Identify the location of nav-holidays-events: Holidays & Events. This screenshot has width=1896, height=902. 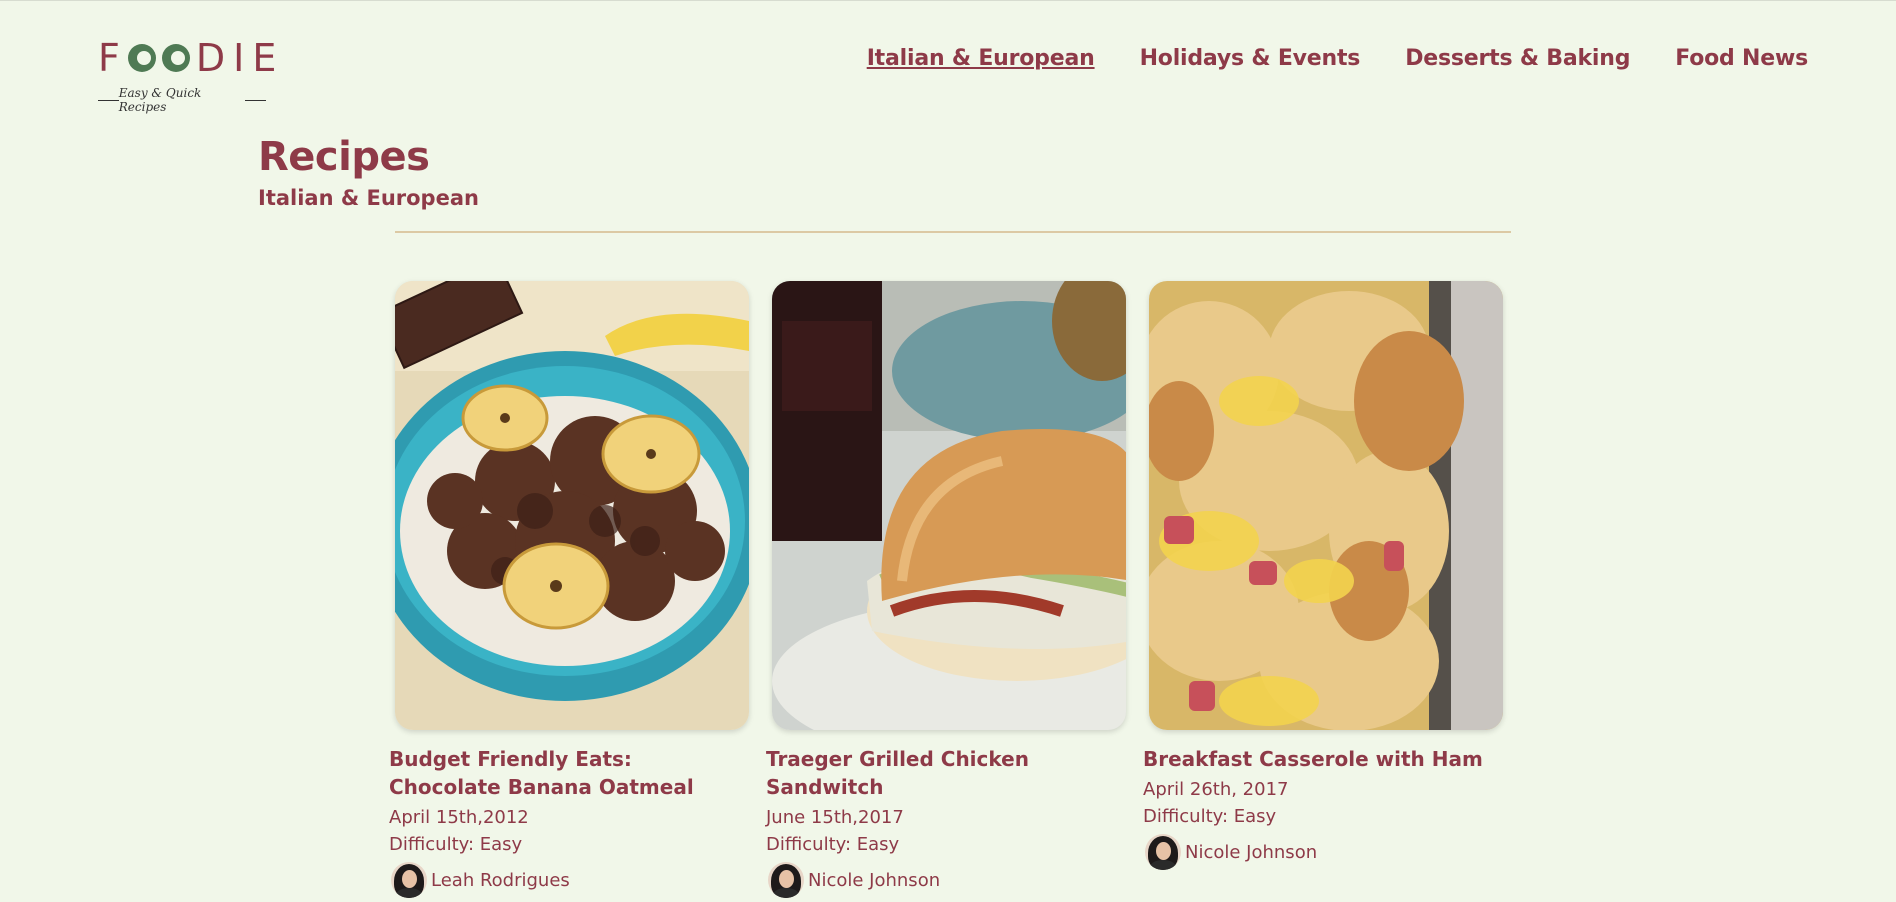
(1250, 58).